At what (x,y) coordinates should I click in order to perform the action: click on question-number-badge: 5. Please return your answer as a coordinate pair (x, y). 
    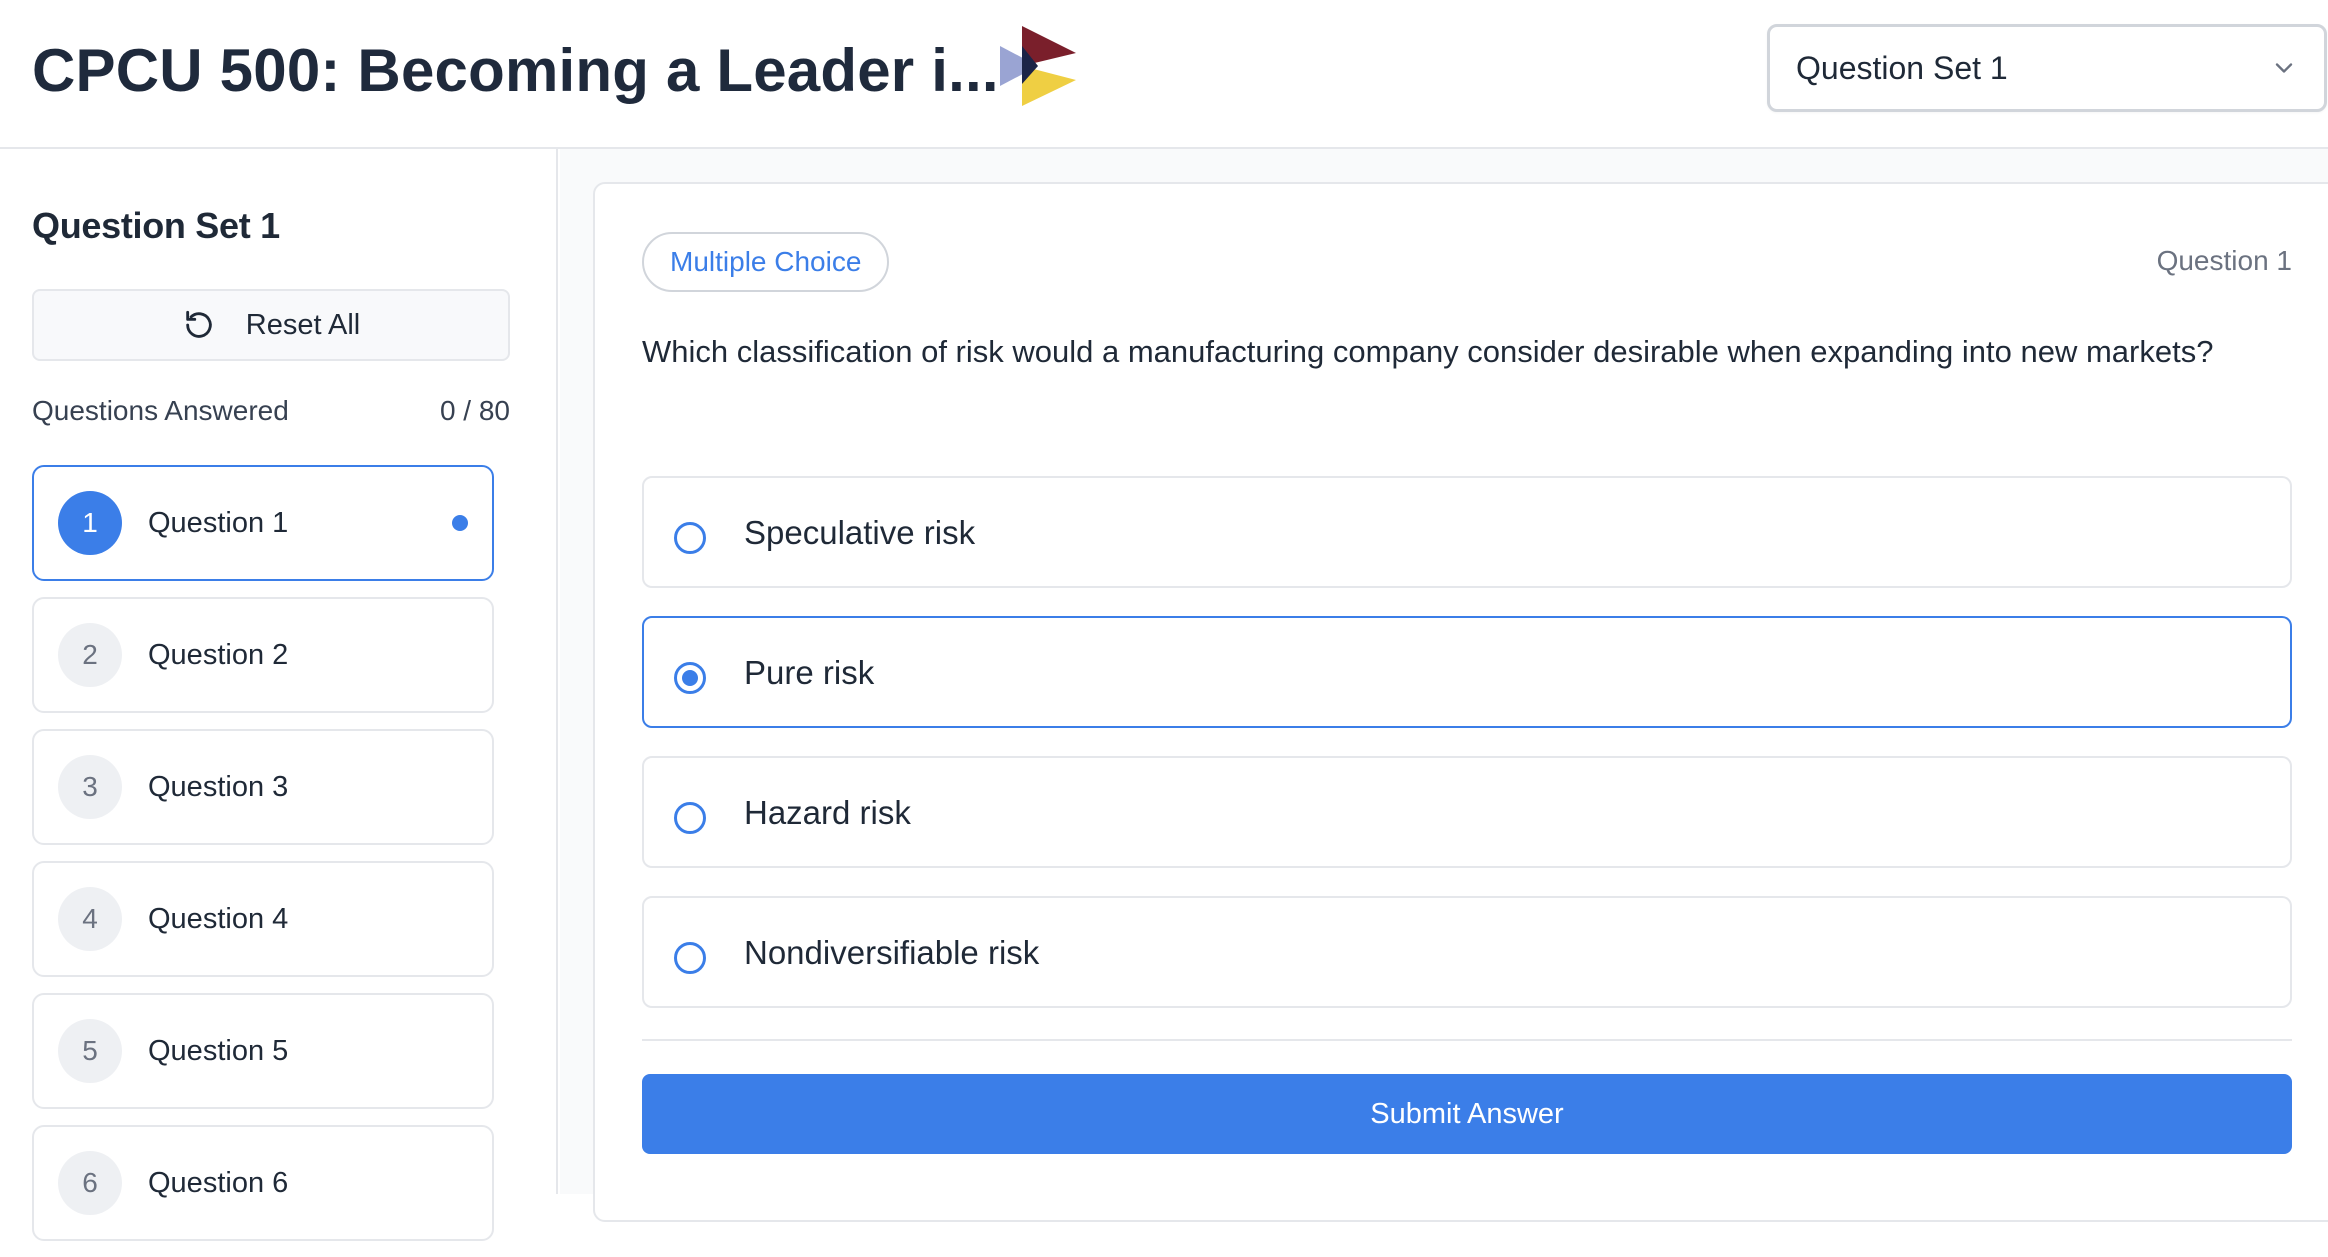
    Looking at the image, I should click on (90, 1051).